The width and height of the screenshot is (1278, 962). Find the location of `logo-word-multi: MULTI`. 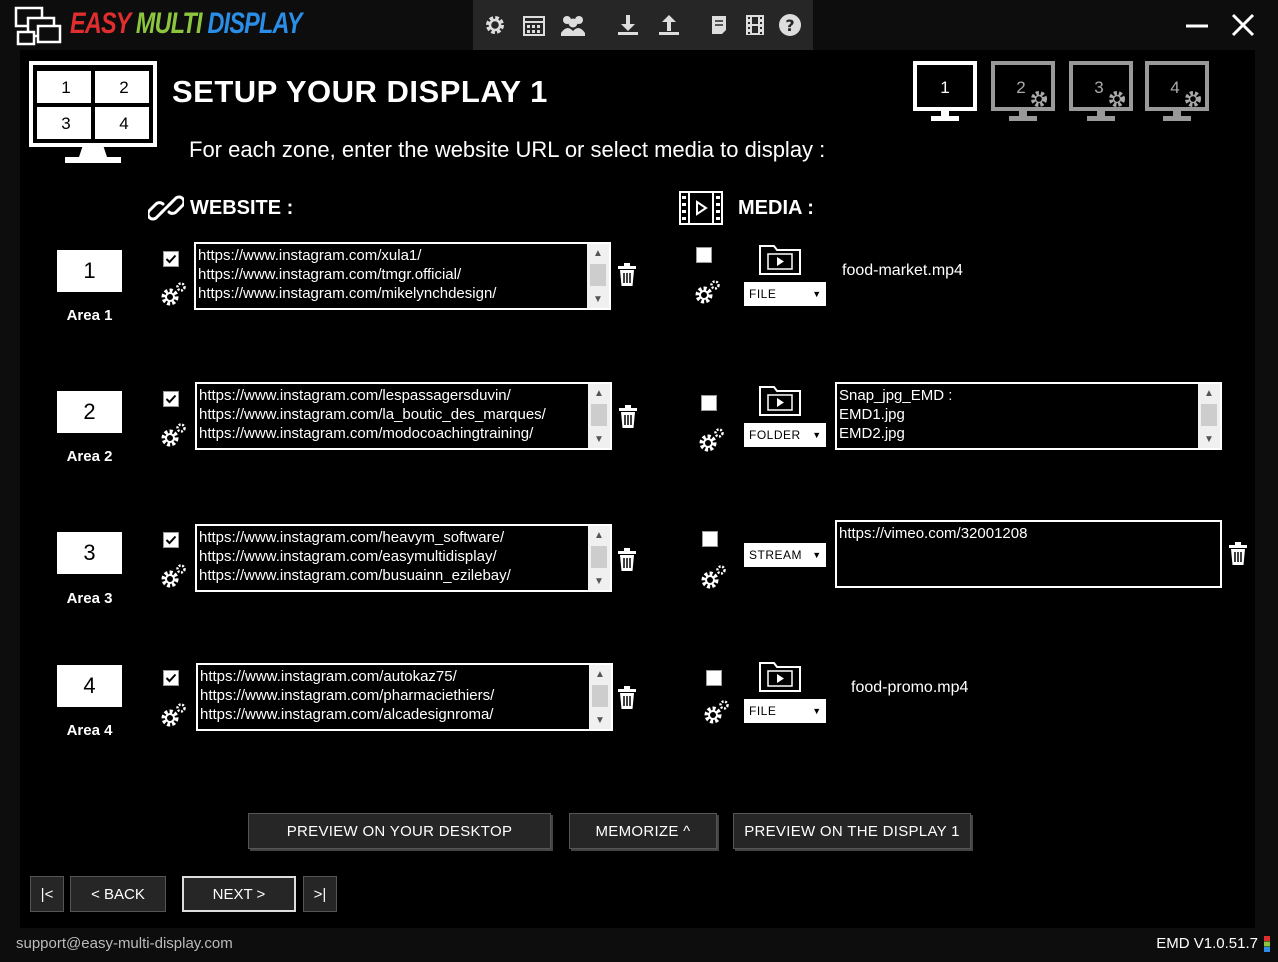

logo-word-multi: MULTI is located at coordinates (169, 23).